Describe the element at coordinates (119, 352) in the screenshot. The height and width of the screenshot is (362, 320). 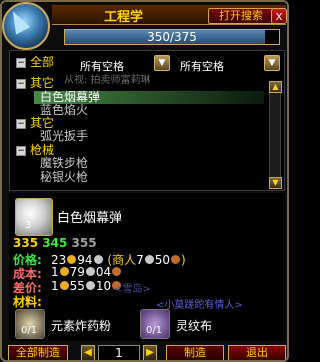
I see `quantity-input: 1` at that location.